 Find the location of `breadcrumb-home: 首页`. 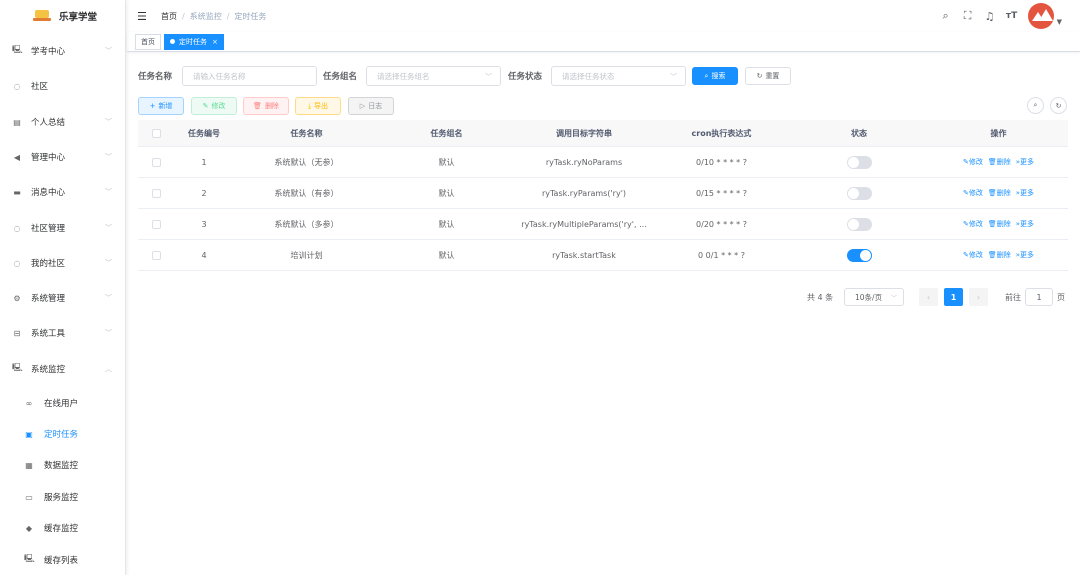

breadcrumb-home: 首页 is located at coordinates (169, 16).